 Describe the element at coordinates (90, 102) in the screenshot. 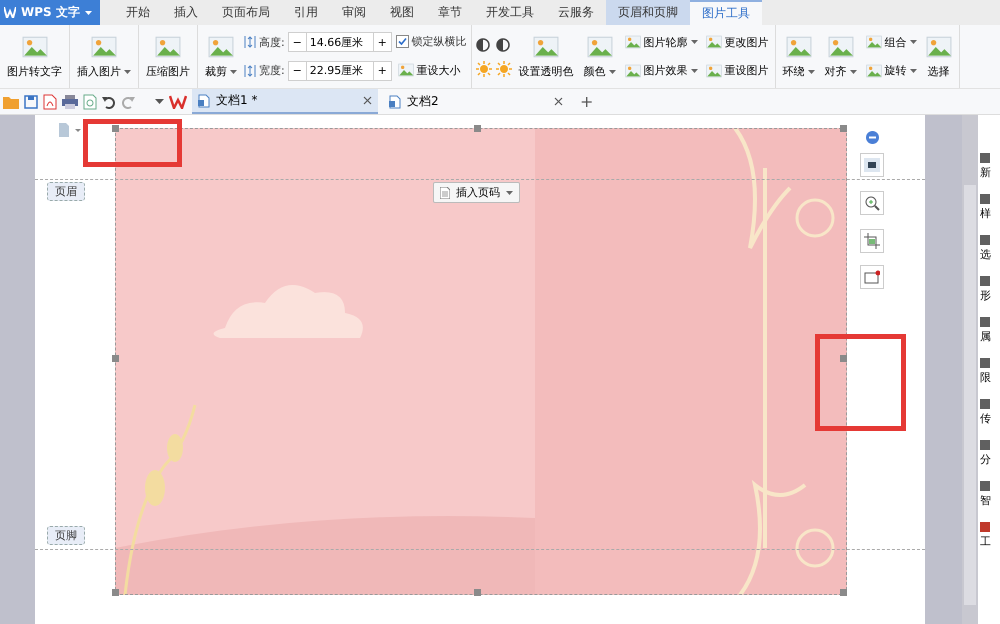

I see `preview-icon` at that location.